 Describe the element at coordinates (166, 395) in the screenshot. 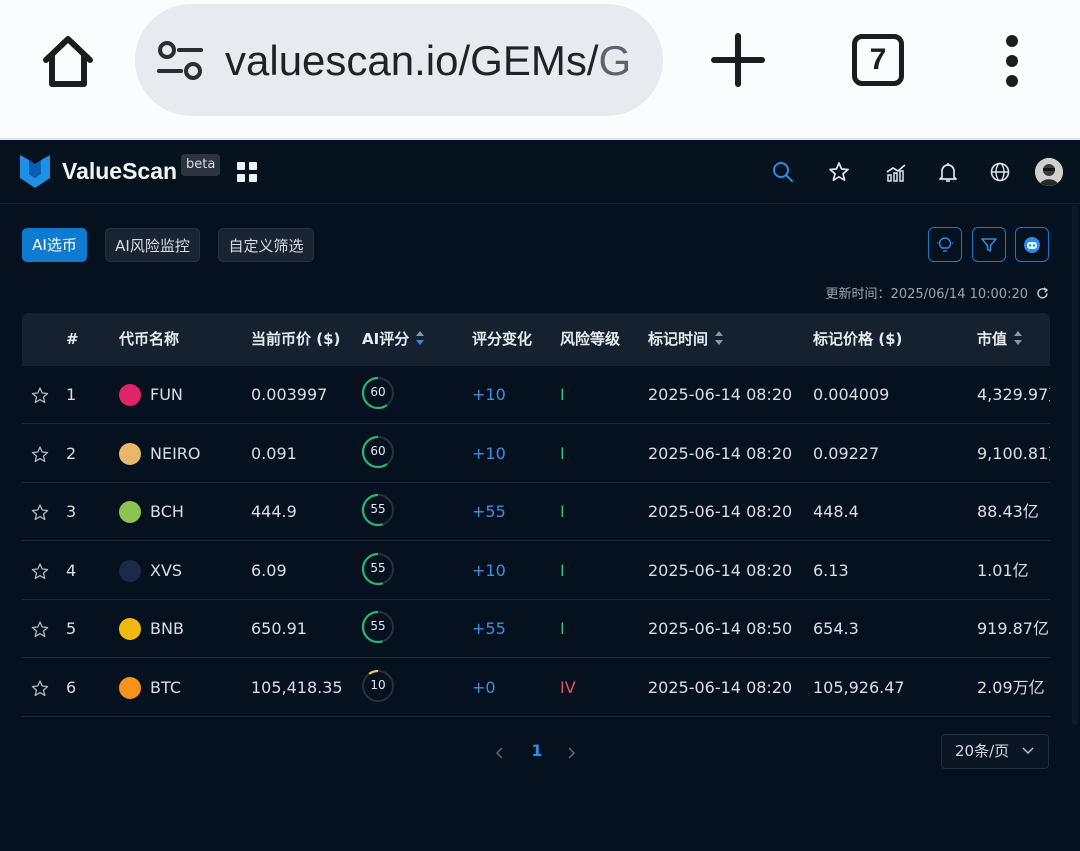

I see `coin-symbol: FUN` at that location.